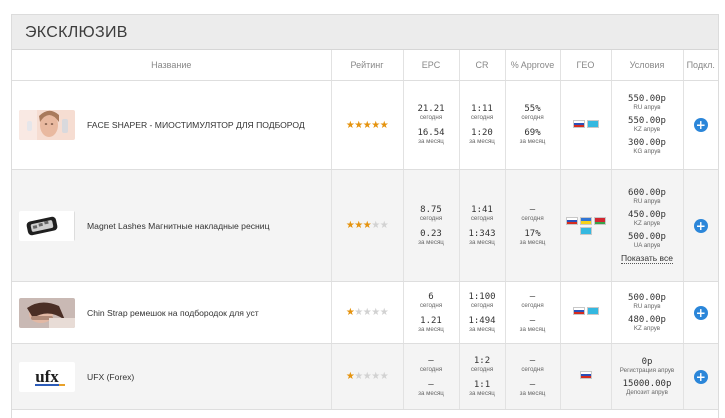 Image resolution: width=725 pixels, height=418 pixels. What do you see at coordinates (482, 233) in the screenshot?
I see `cr-value: 1:343` at bounding box center [482, 233].